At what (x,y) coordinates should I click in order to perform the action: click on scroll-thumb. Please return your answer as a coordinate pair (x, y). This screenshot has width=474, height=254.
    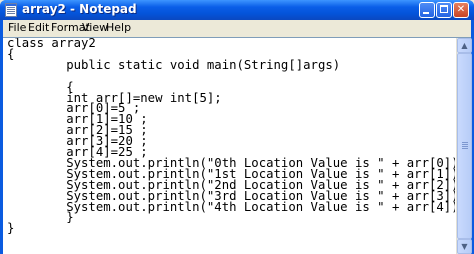
    Looking at the image, I should click on (464, 146).